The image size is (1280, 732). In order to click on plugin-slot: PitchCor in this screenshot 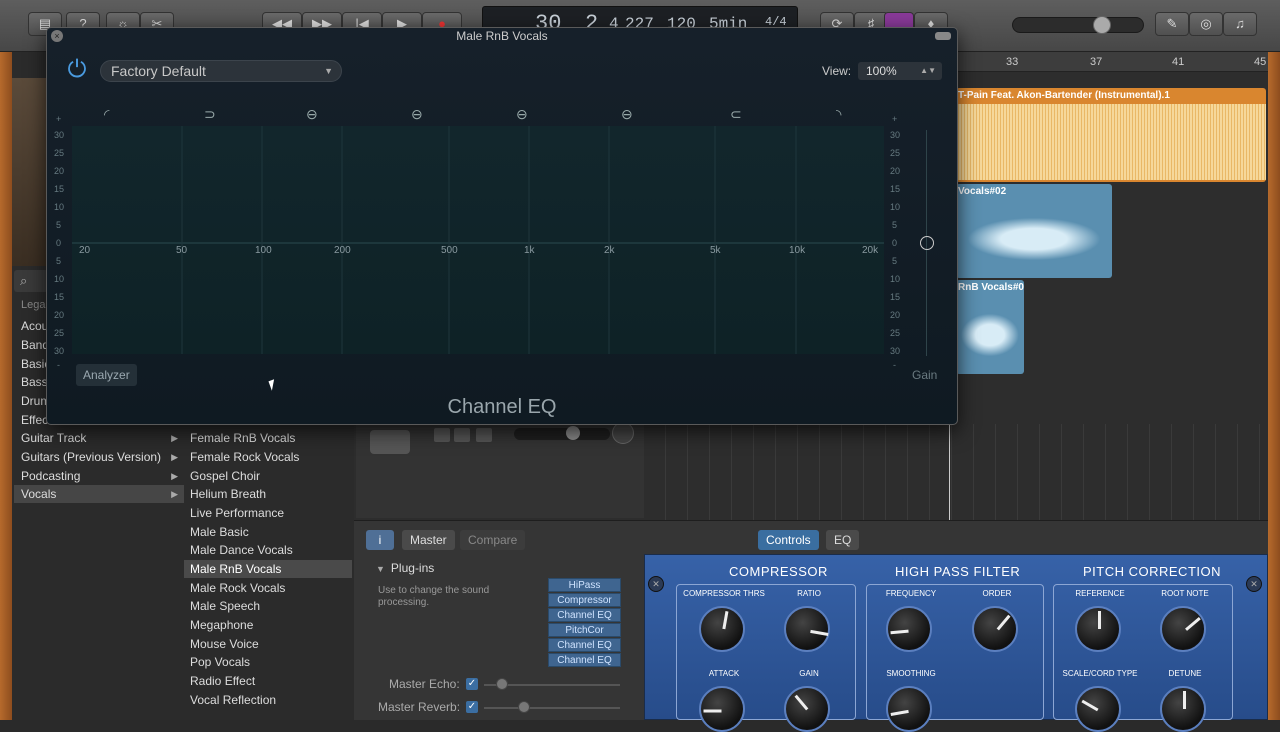, I will do `click(584, 630)`.